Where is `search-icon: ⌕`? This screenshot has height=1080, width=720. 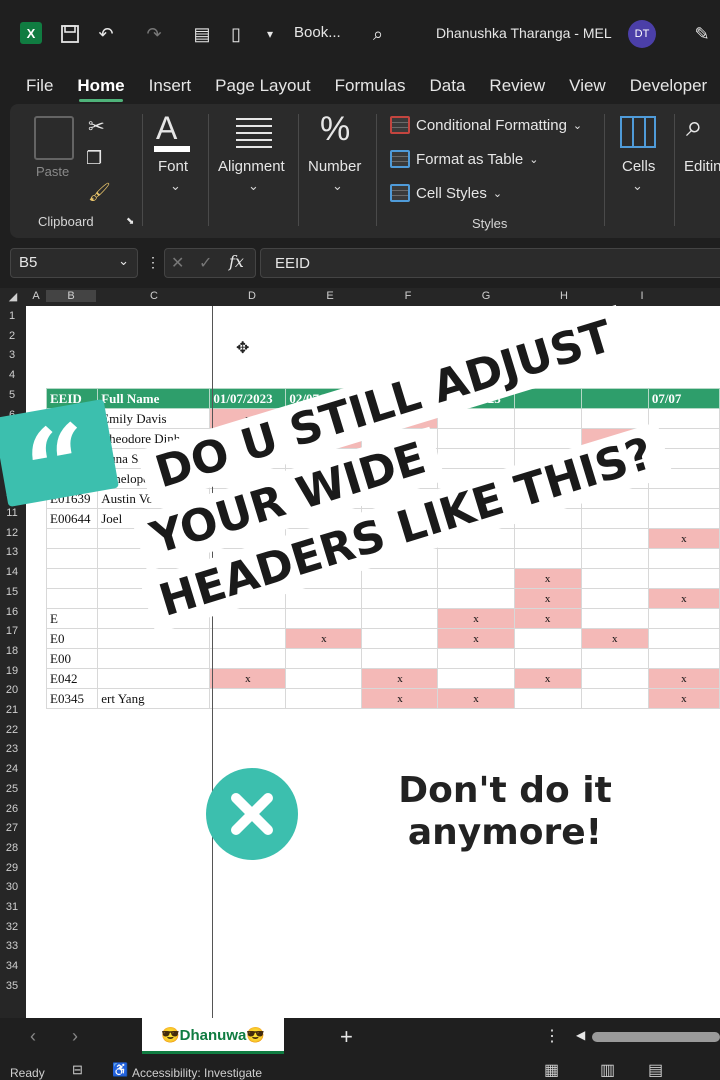
search-icon: ⌕ is located at coordinates (378, 34).